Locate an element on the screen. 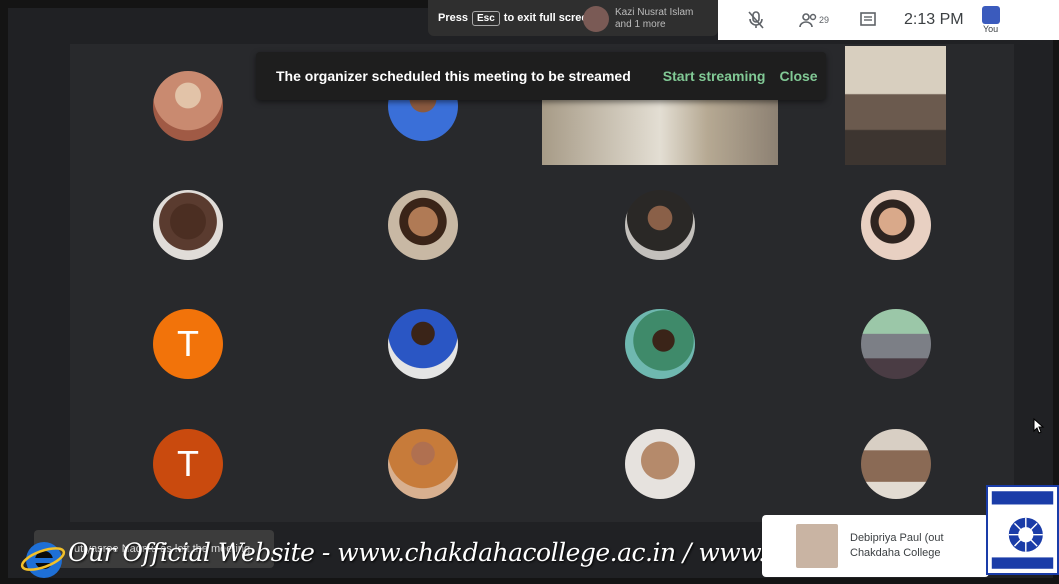  mic-off-icon is located at coordinates (756, 20).